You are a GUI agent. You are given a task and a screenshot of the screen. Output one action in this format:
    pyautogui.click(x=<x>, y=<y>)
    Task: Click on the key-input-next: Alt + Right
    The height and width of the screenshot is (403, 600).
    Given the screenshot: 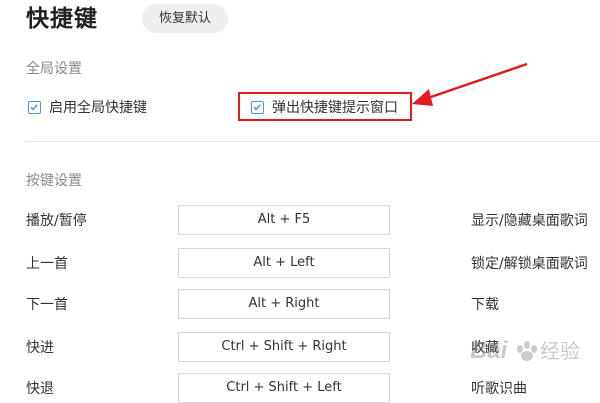 What is the action you would take?
    pyautogui.click(x=284, y=304)
    